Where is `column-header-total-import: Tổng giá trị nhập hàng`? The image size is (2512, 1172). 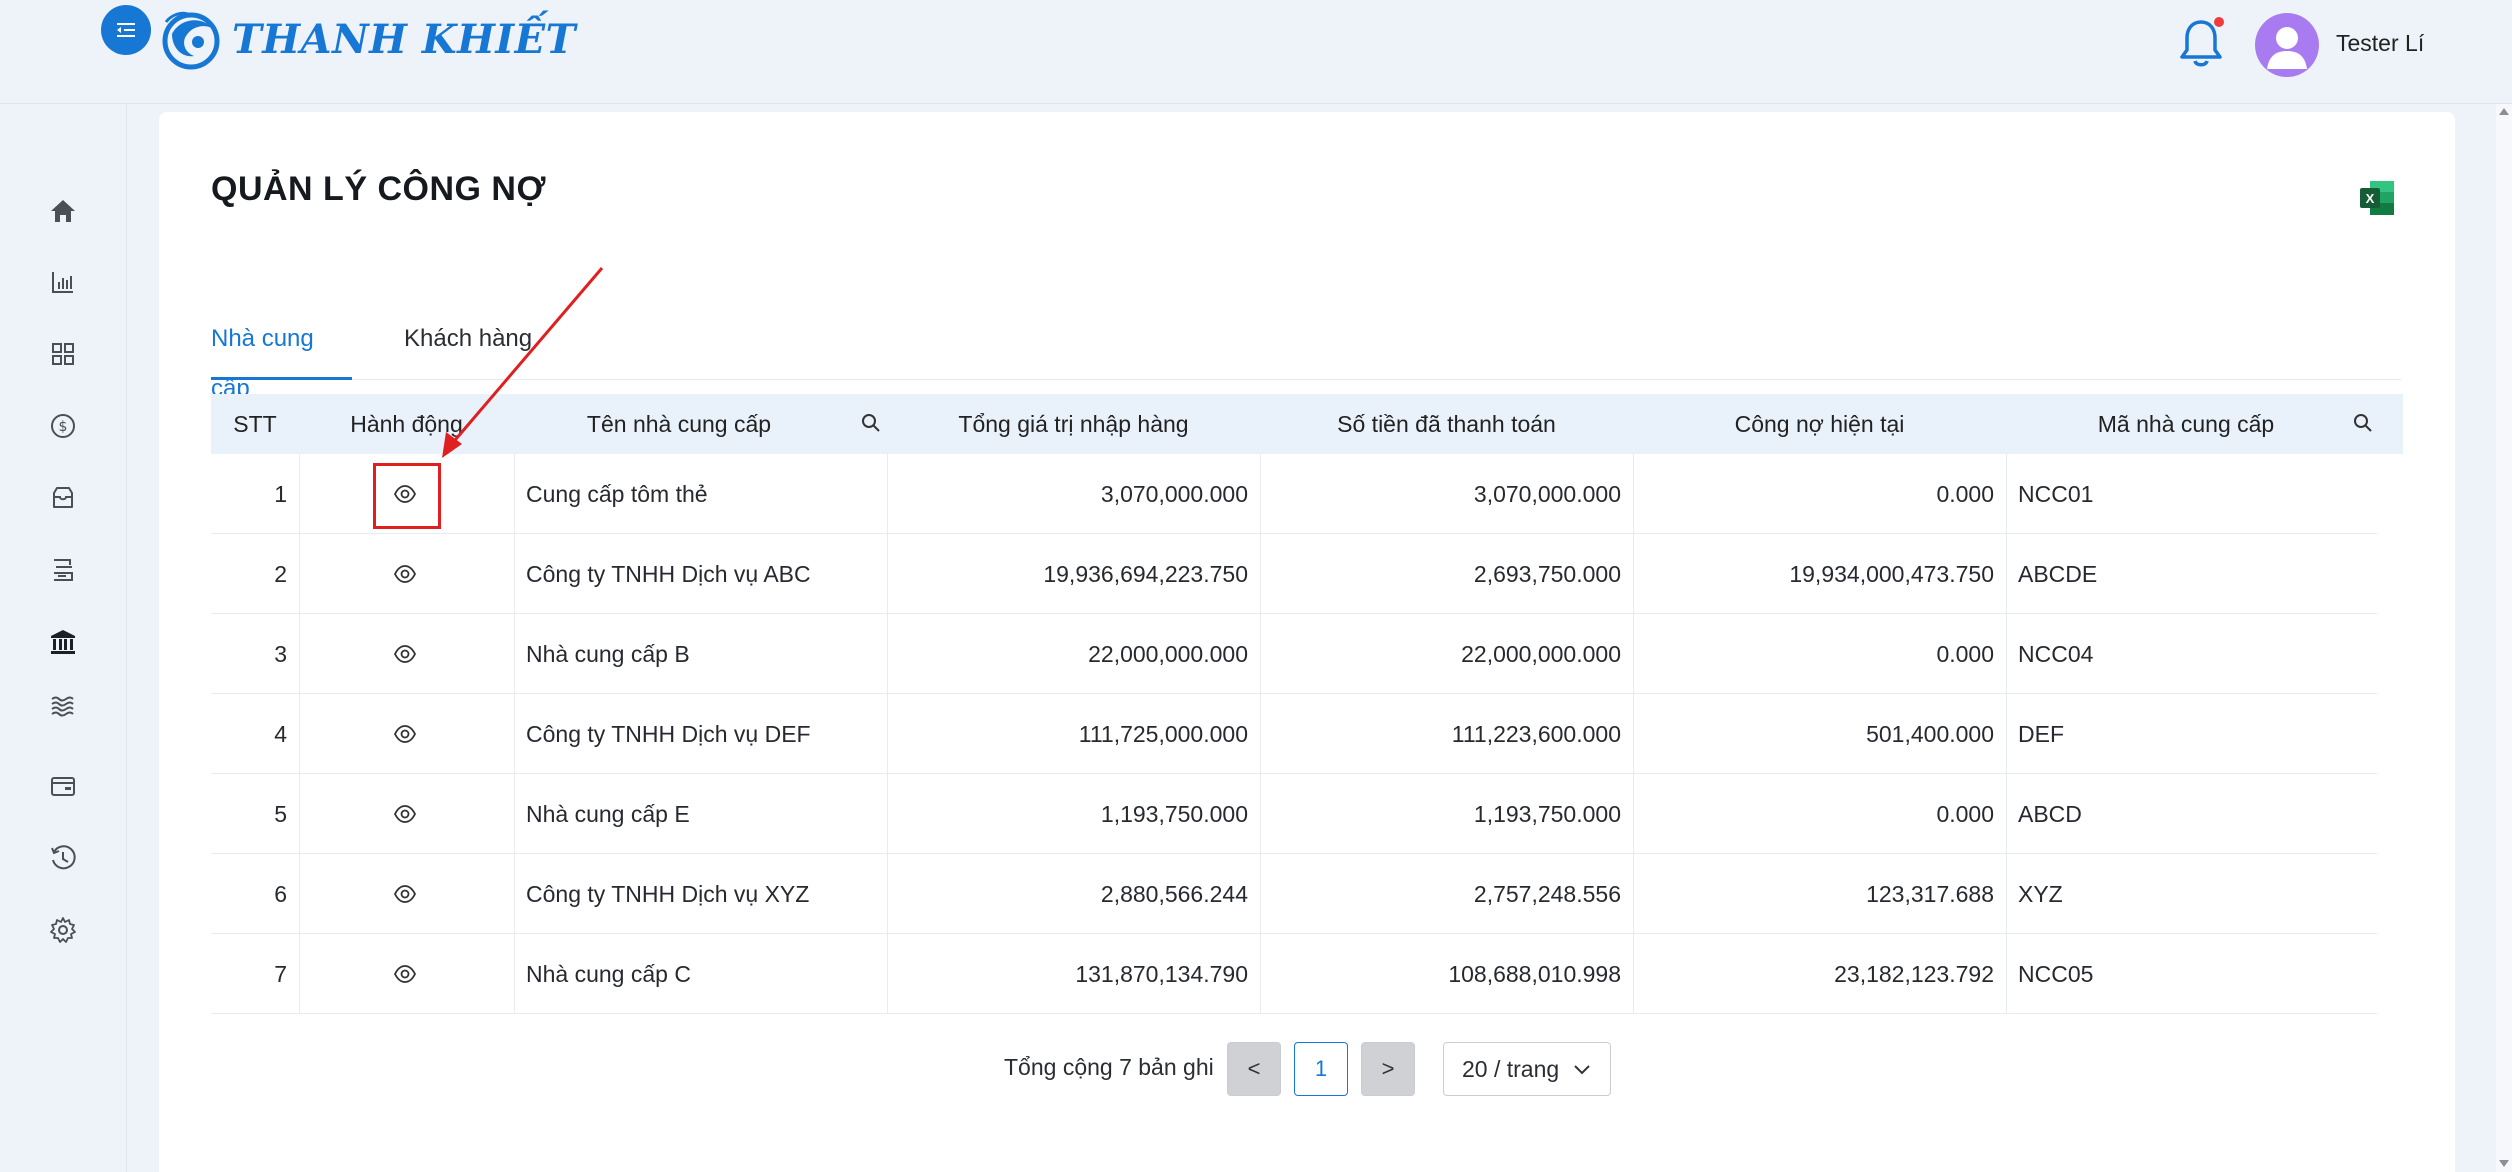 column-header-total-import: Tổng giá trị nhập hàng is located at coordinates (1073, 424).